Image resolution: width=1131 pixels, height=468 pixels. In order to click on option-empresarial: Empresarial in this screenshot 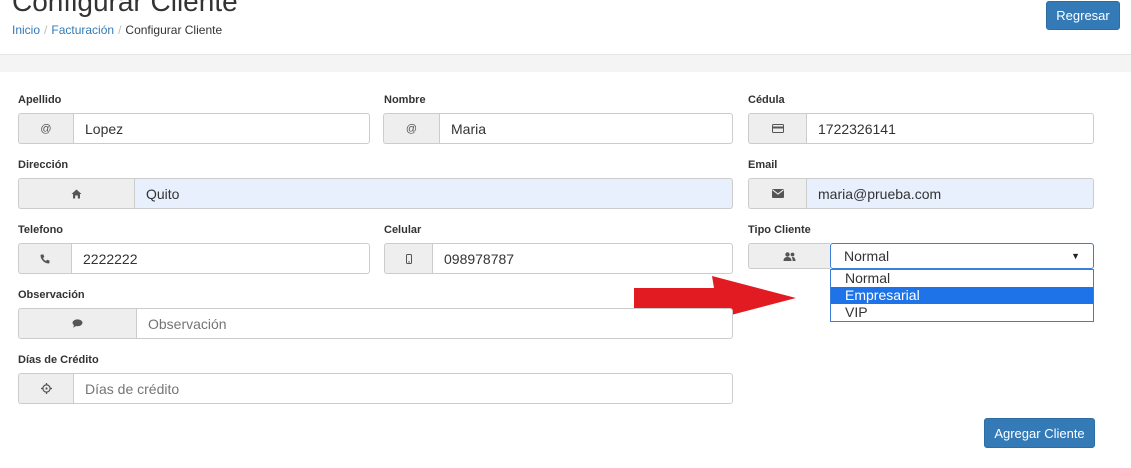, I will do `click(962, 295)`.